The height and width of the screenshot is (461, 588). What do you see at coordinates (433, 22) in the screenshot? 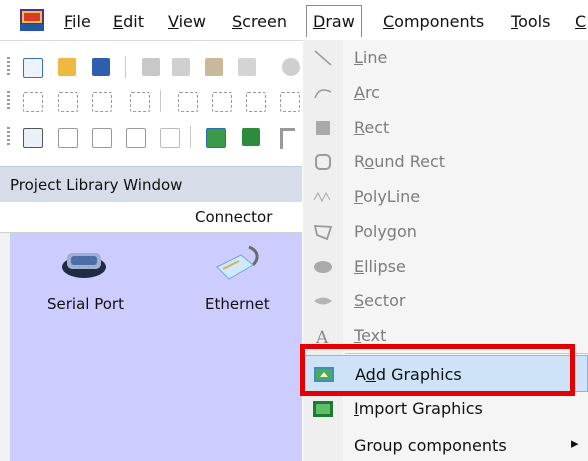
I see `menu-components: Components` at bounding box center [433, 22].